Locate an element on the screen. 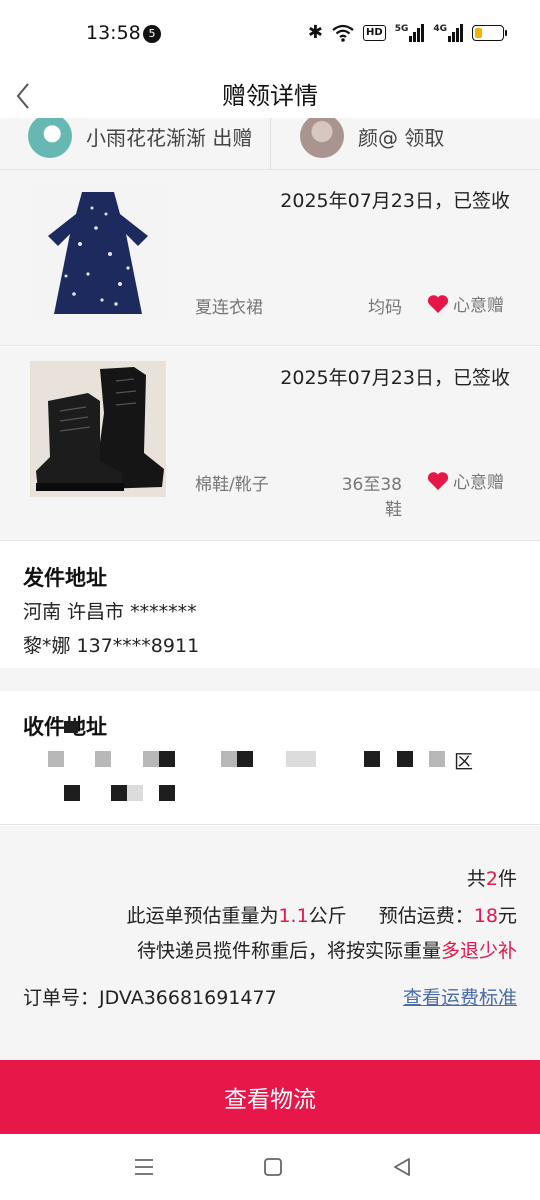 This screenshot has height=1200, width=540. note-highlight: 多退少补 is located at coordinates (478, 951).